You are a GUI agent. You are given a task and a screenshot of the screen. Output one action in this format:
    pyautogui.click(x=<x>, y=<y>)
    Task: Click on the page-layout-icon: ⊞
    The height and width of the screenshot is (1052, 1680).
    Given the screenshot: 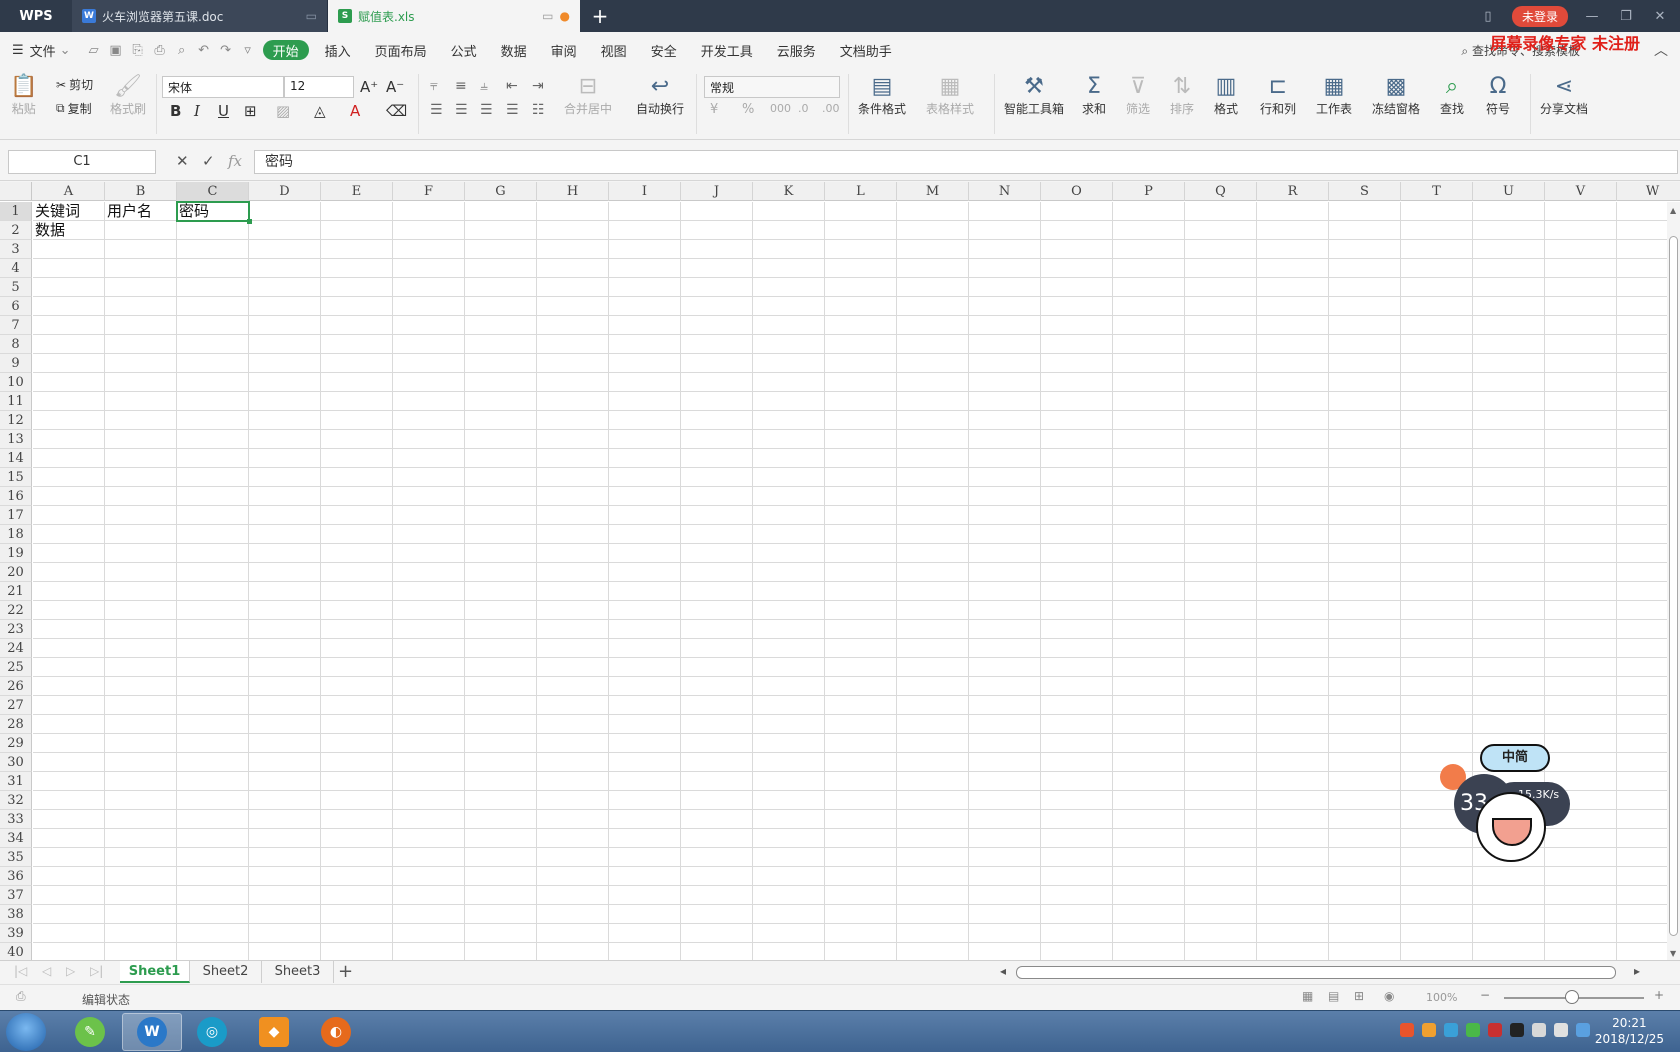 What is the action you would take?
    pyautogui.click(x=1359, y=996)
    